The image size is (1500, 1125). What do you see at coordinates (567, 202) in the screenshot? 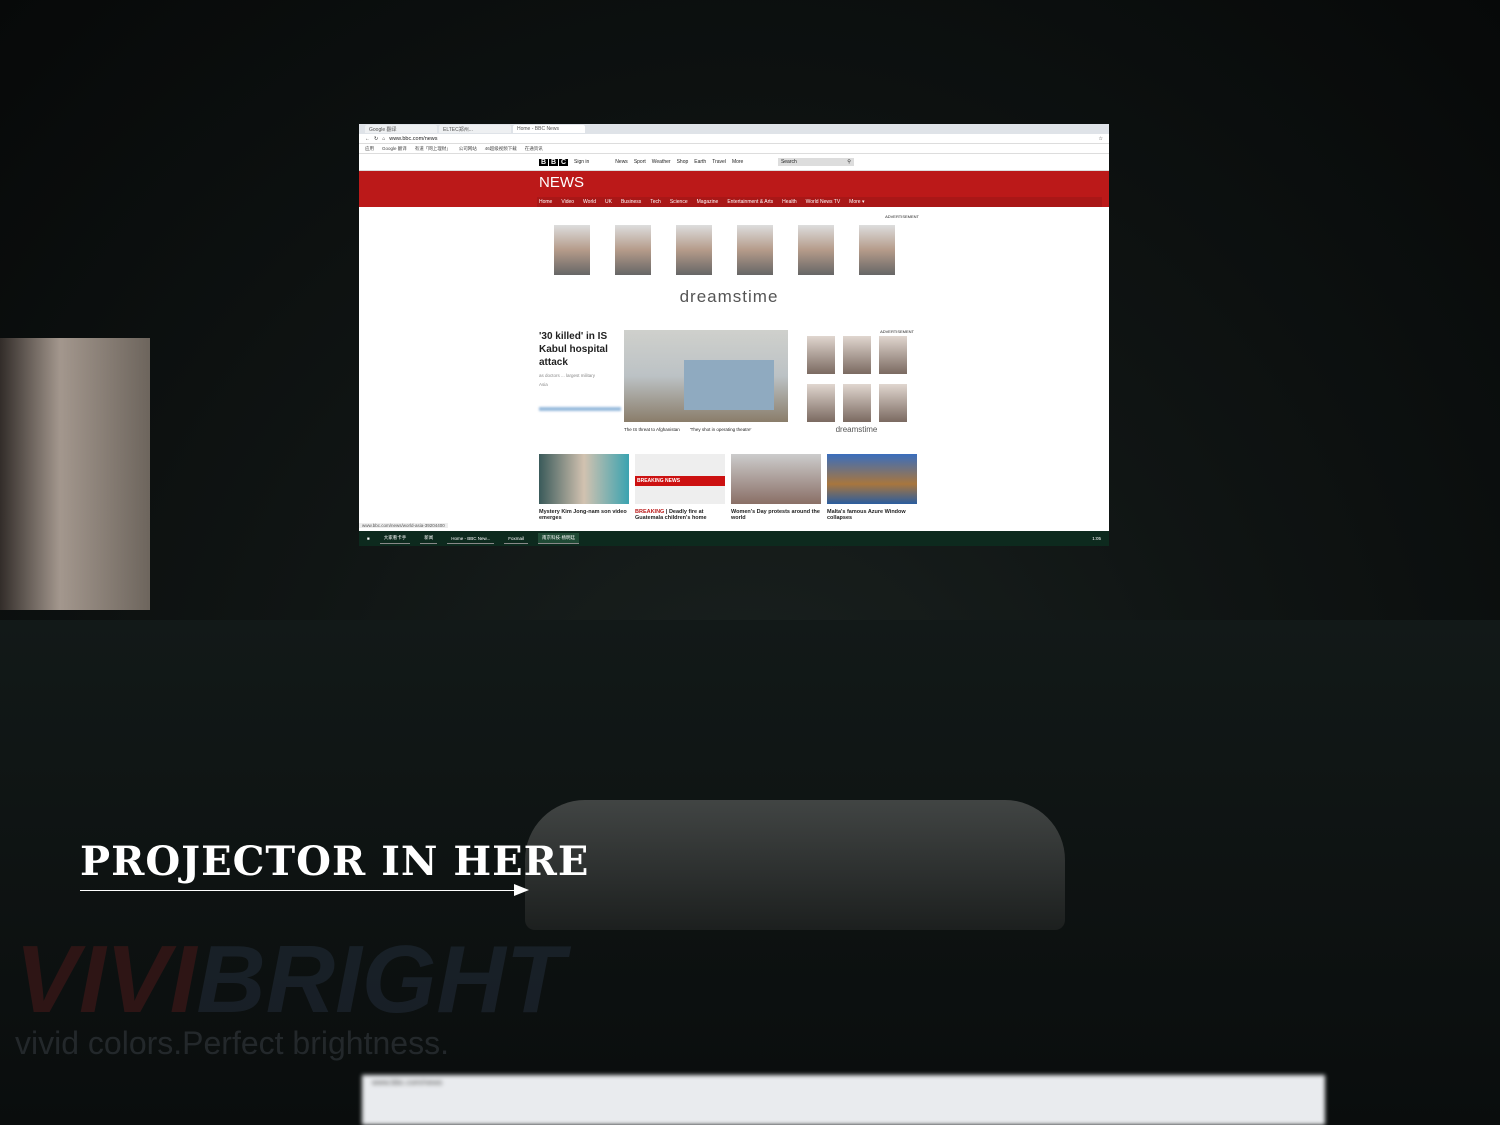
I see `subnav-item: Video` at bounding box center [567, 202].